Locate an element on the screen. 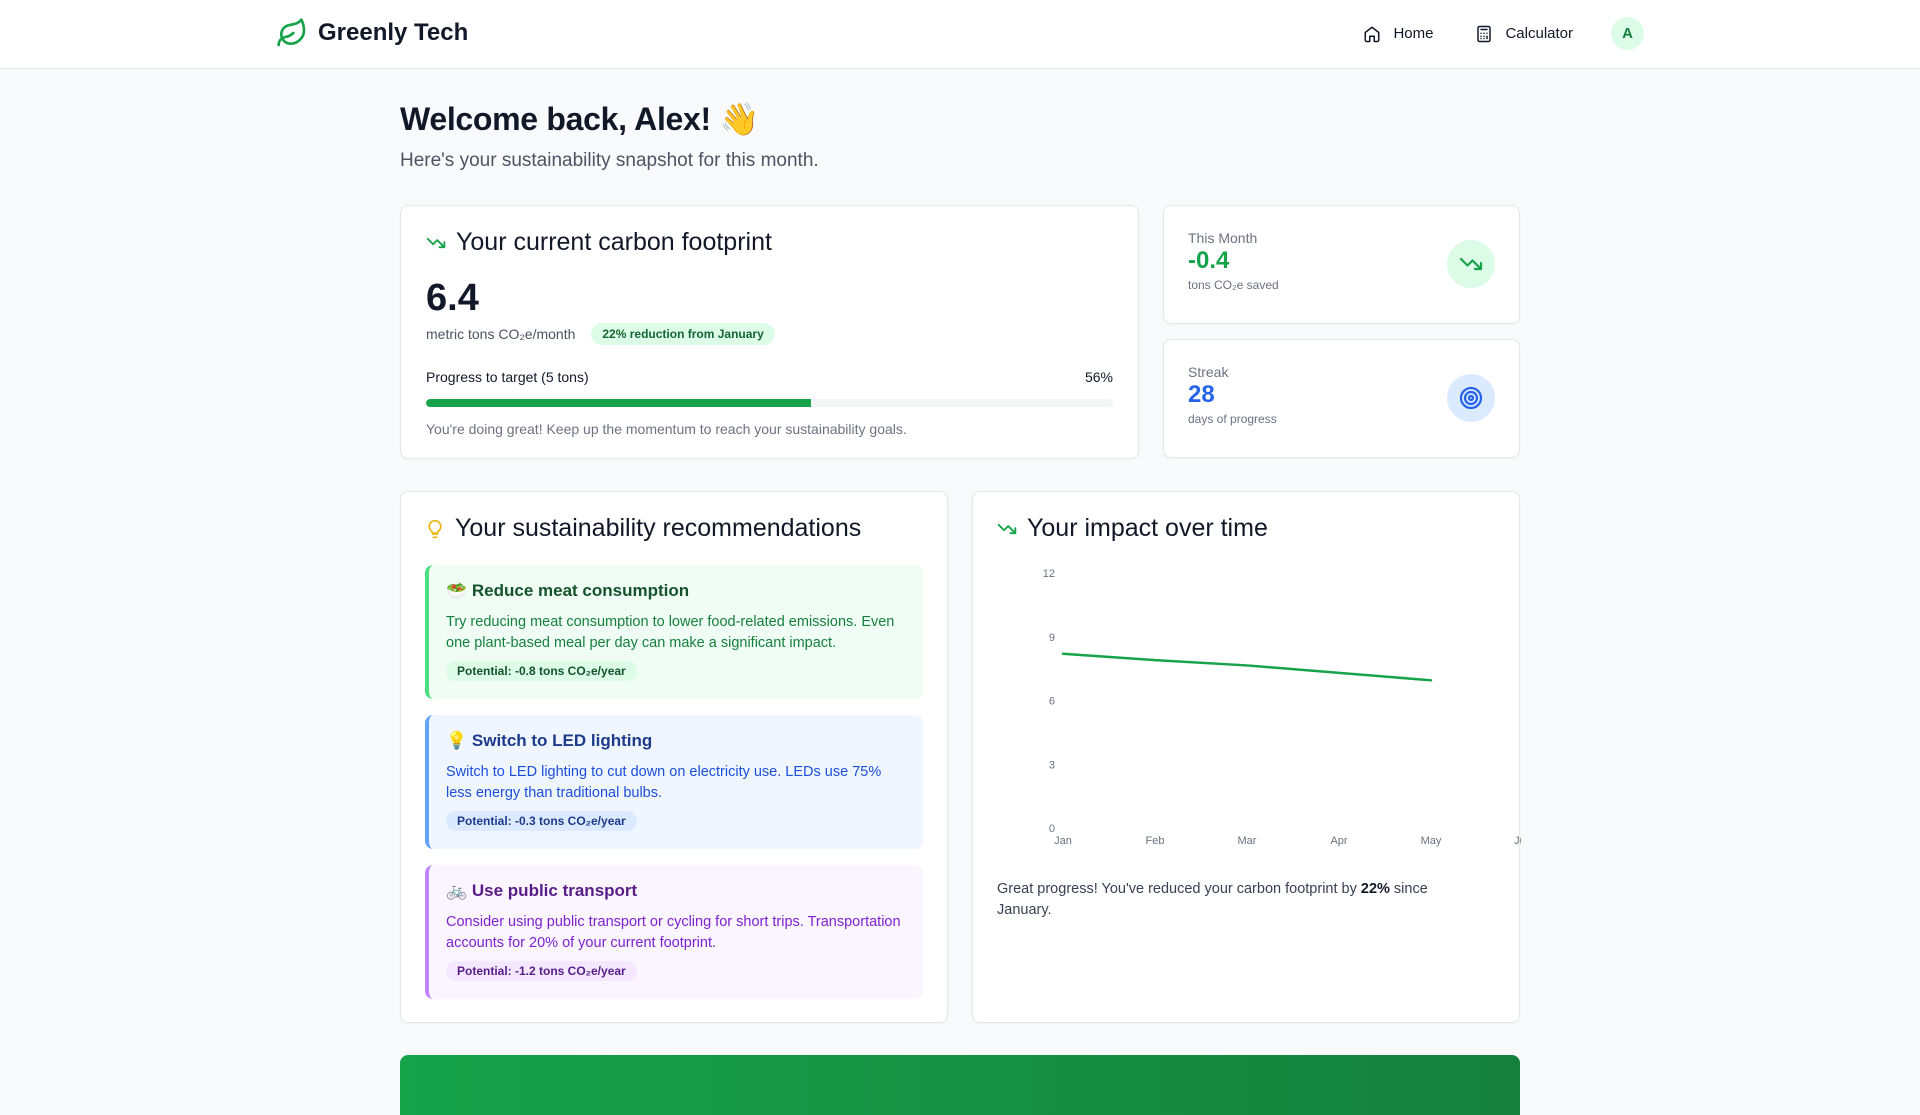 The image size is (1920, 1115). user-avatar: A is located at coordinates (1627, 33).